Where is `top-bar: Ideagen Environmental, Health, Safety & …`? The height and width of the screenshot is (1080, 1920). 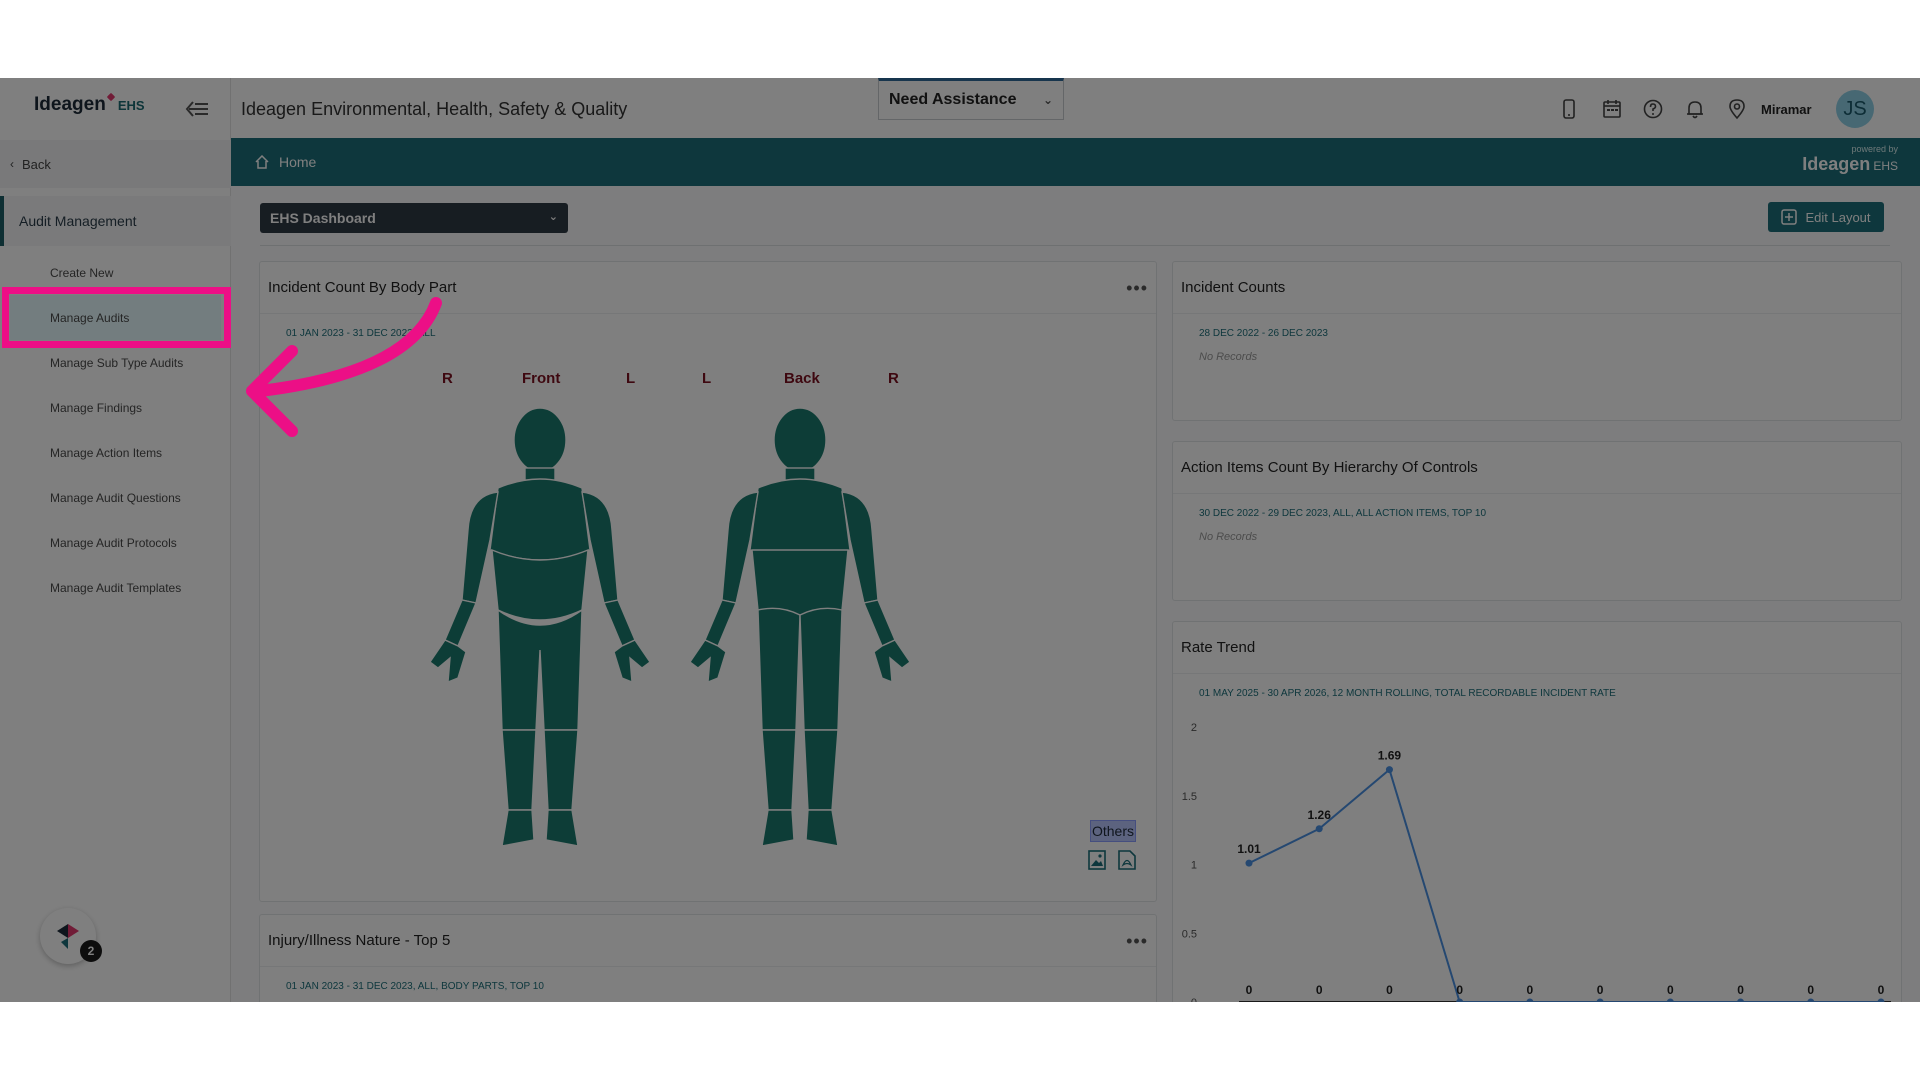 top-bar: Ideagen Environmental, Health, Safety & … is located at coordinates (1075, 108).